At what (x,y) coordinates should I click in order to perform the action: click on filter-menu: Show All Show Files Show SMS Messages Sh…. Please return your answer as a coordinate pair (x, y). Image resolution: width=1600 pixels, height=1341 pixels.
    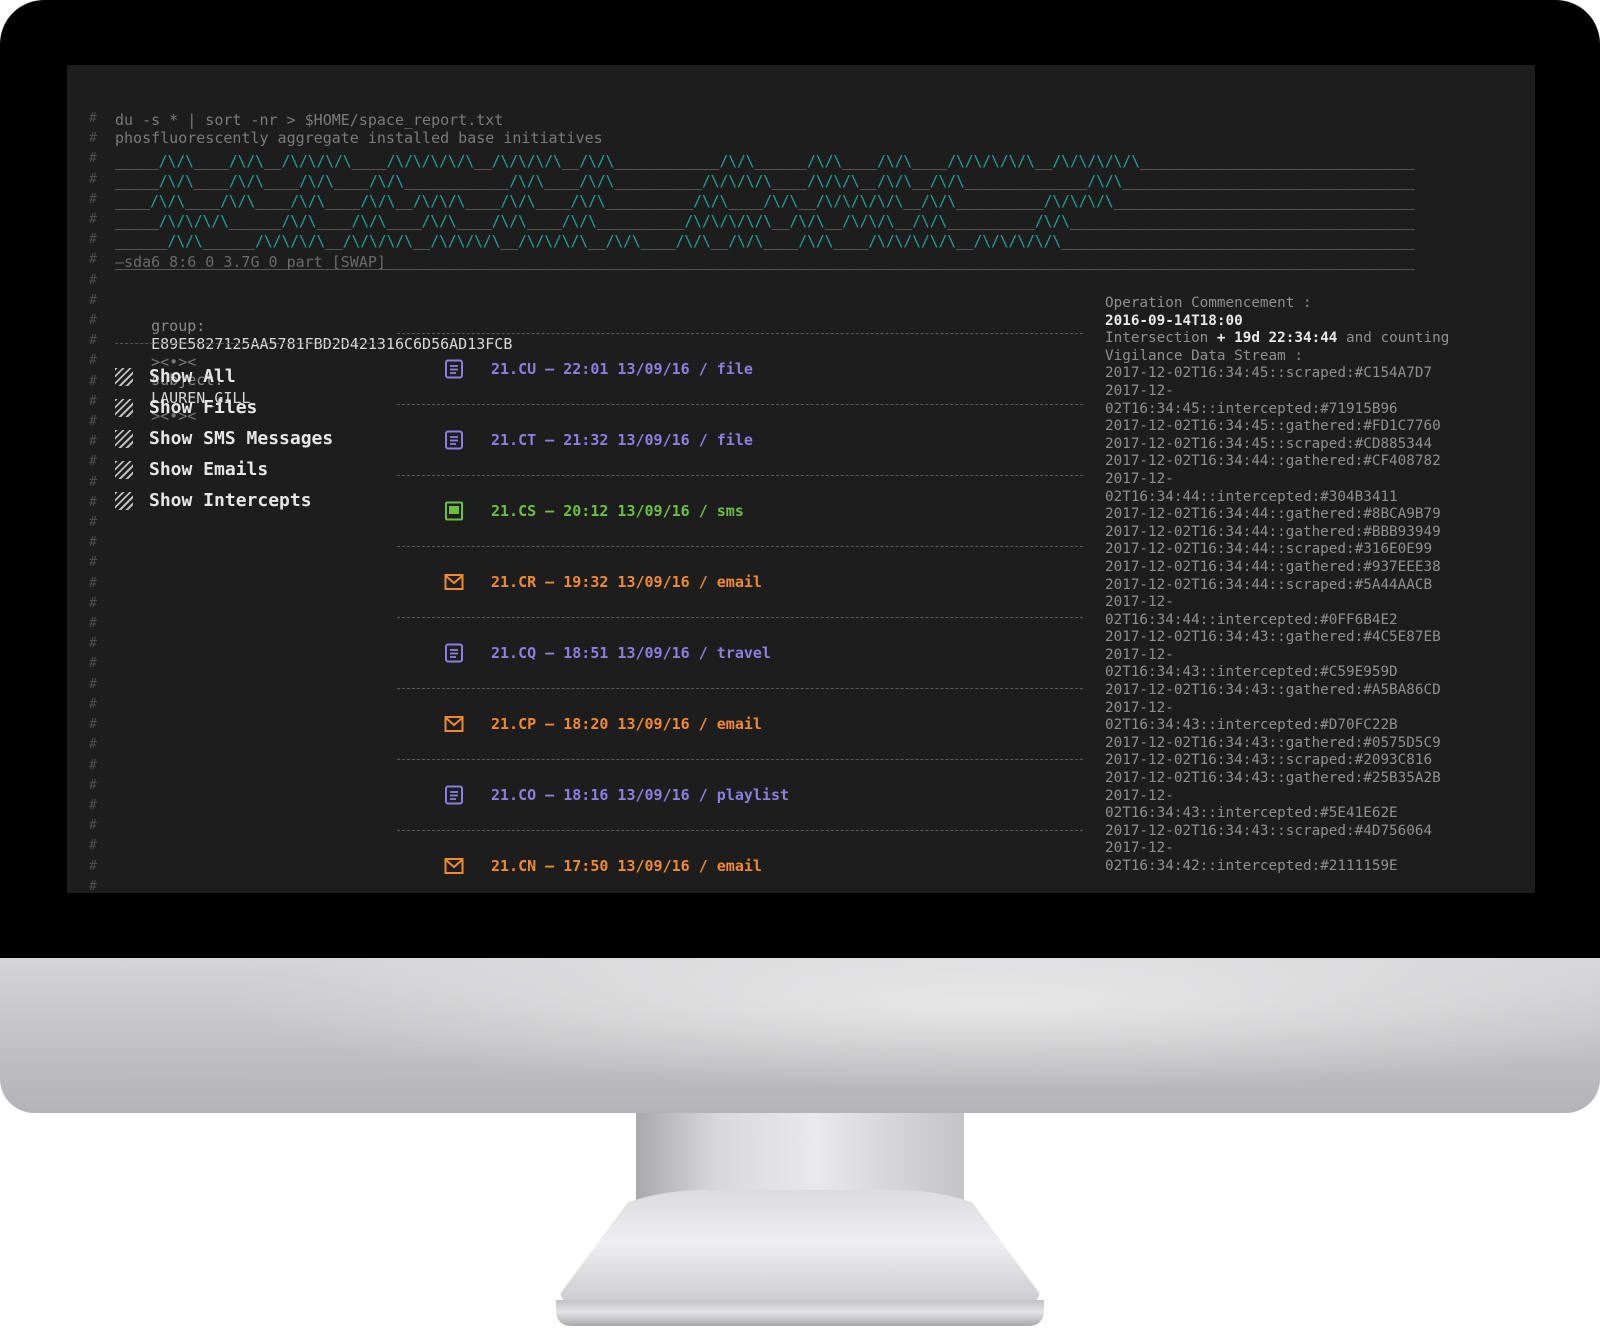
    Looking at the image, I should click on (224, 438).